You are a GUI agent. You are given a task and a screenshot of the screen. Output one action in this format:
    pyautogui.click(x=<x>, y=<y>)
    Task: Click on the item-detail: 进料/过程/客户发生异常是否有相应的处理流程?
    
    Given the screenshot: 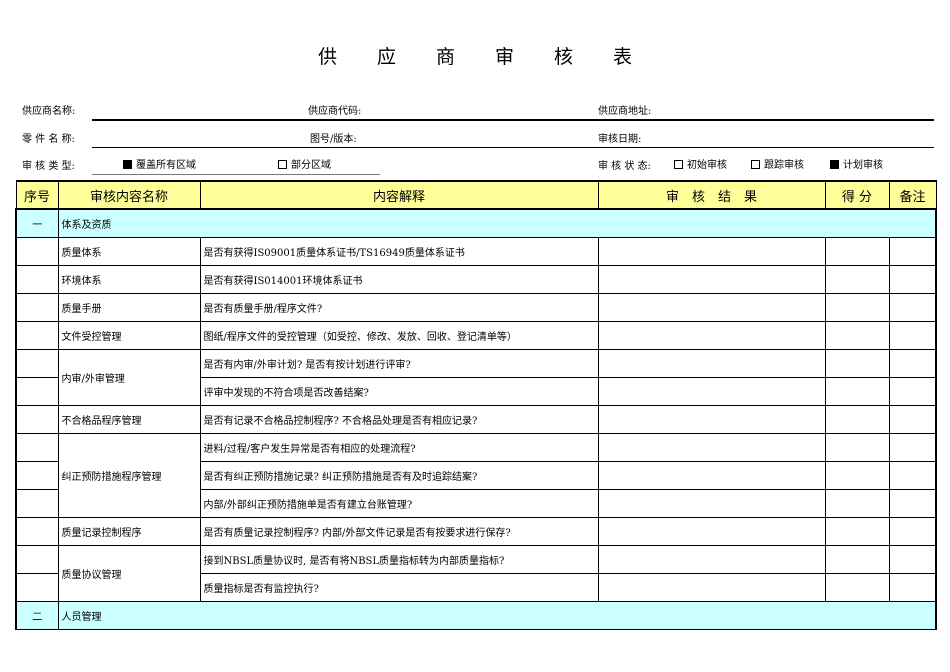 What is the action you would take?
    pyautogui.click(x=399, y=447)
    